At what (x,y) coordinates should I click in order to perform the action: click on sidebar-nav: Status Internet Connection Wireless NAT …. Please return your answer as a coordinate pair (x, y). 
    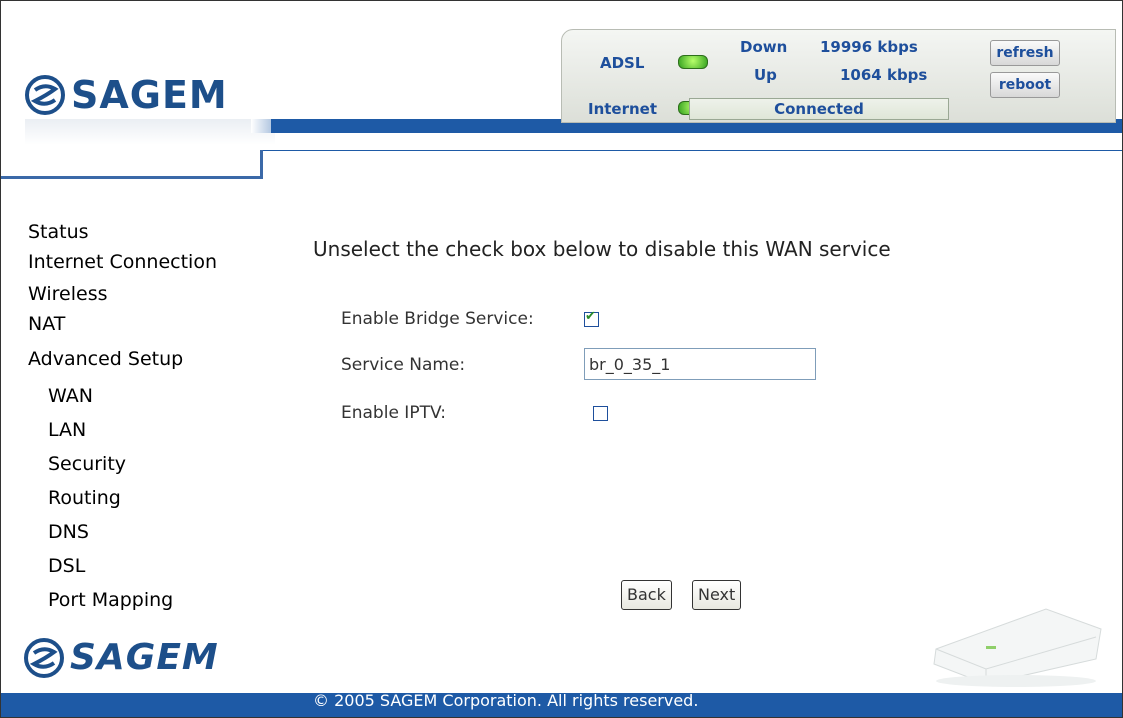
    Looking at the image, I should click on (145, 418).